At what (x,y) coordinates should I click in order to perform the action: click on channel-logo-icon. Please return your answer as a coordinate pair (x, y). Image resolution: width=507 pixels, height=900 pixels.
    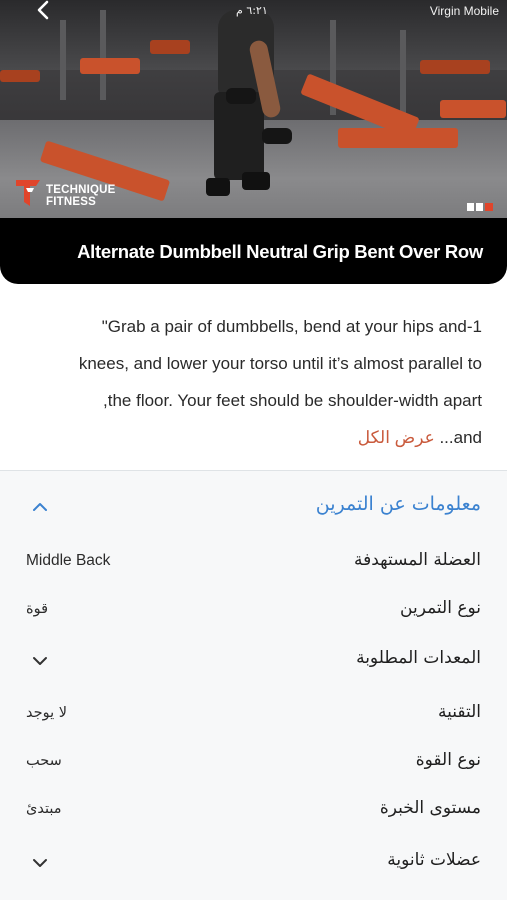
    Looking at the image, I should click on (480, 207).